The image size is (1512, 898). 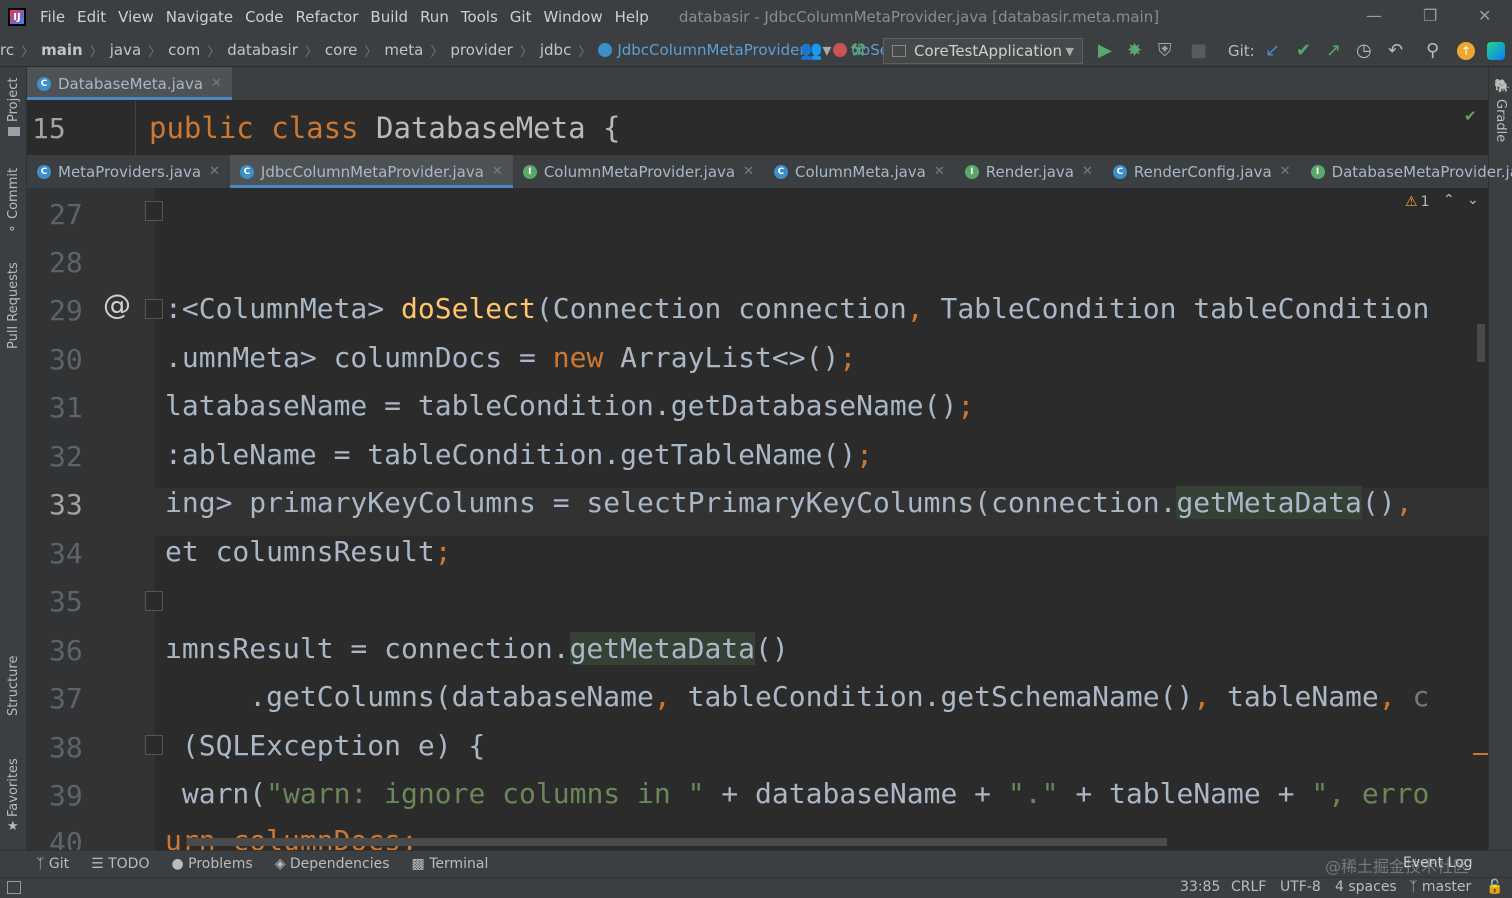 I want to click on event-log-button: Event Log, so click(x=1438, y=863).